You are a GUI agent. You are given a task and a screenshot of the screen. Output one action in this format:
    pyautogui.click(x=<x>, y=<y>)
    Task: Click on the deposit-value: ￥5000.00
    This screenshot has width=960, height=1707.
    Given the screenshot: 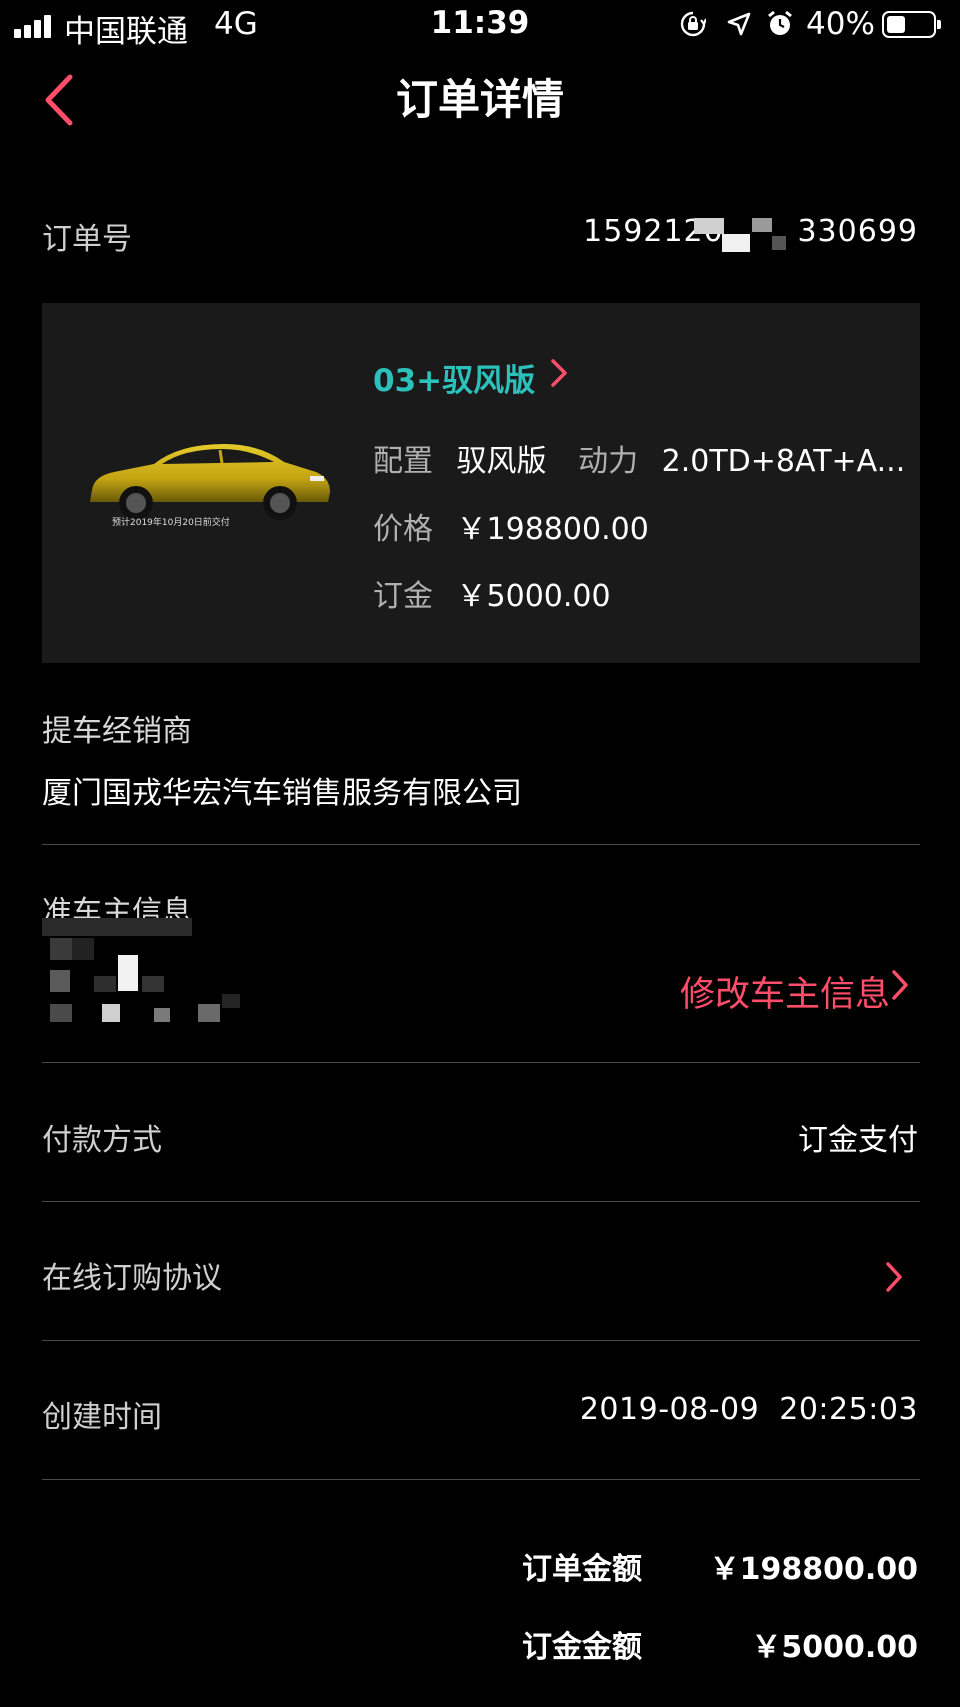 What is the action you would take?
    pyautogui.click(x=533, y=596)
    